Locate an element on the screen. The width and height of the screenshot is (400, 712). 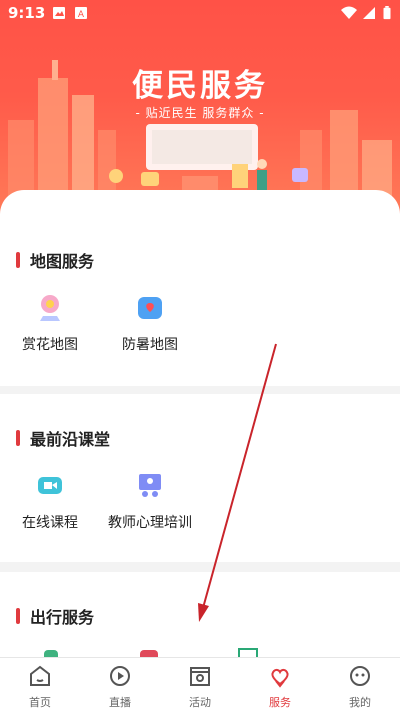
service-icon is located at coordinates (280, 678).